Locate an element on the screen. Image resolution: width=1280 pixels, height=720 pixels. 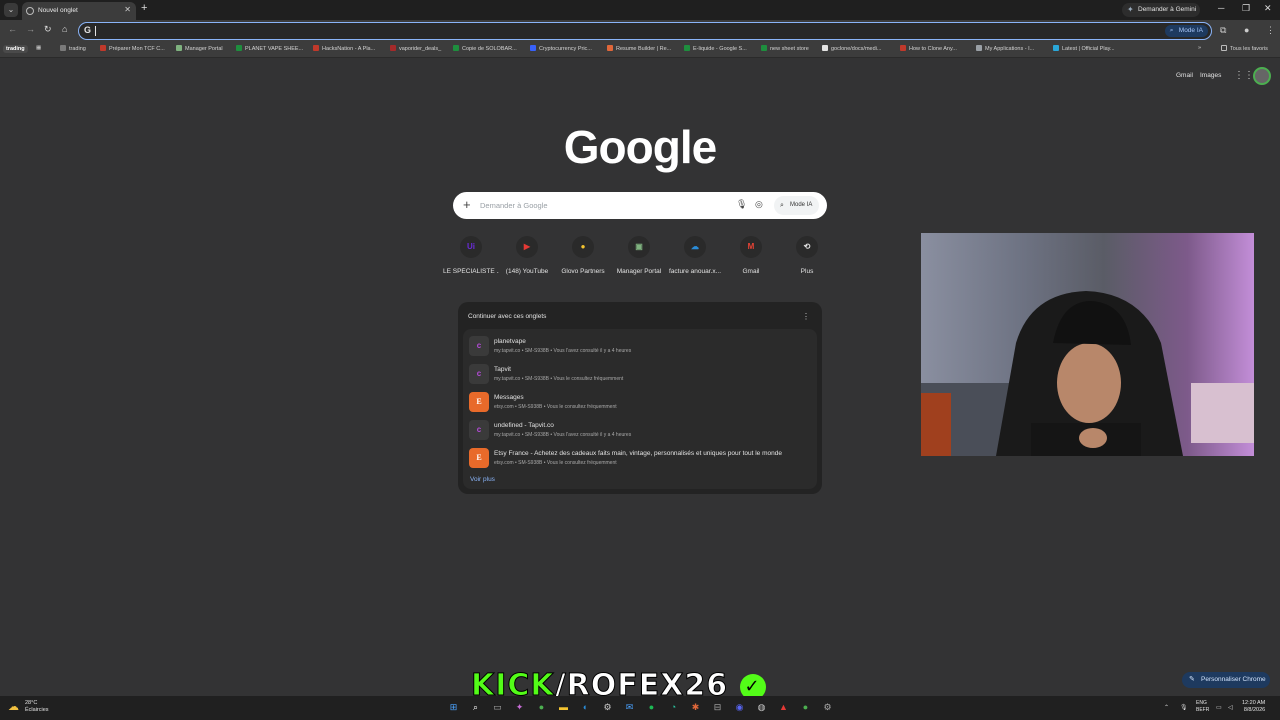
gmail-link: Gmail is located at coordinates (1184, 75).